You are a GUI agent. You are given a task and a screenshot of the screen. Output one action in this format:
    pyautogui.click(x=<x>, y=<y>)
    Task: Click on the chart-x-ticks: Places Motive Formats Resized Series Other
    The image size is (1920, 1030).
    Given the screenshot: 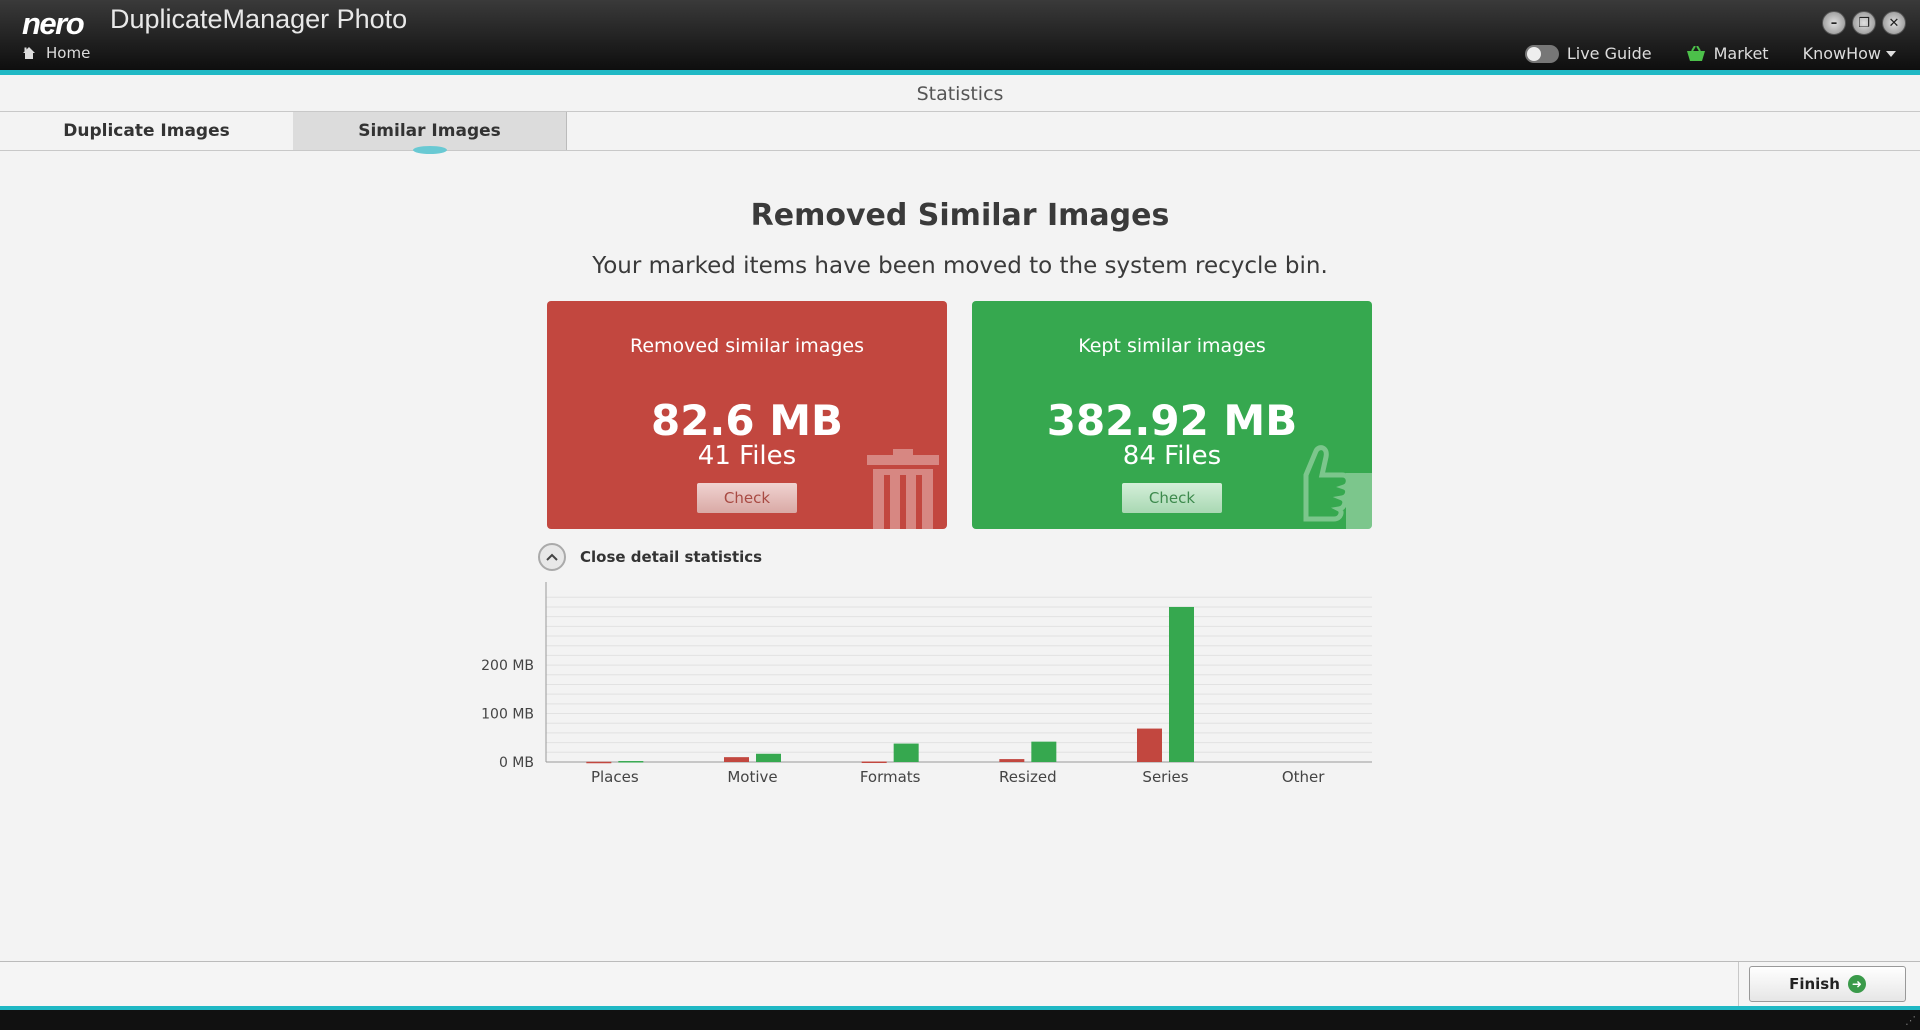 What is the action you would take?
    pyautogui.click(x=958, y=777)
    